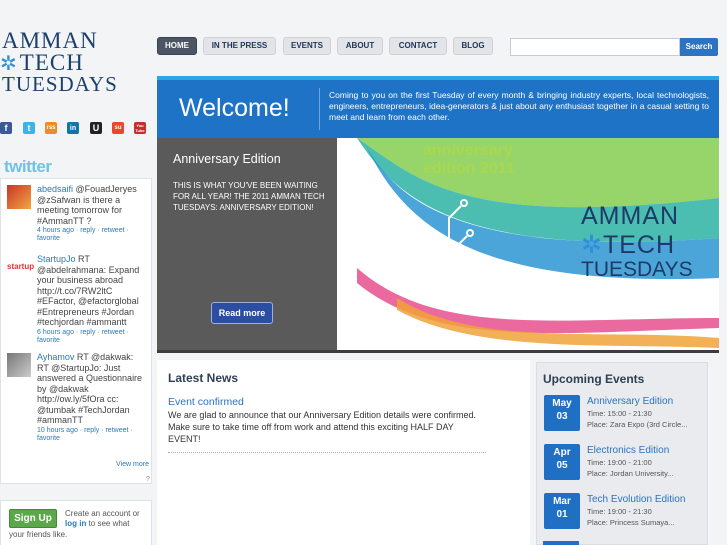  What do you see at coordinates (360, 46) in the screenshot?
I see `nav-about: ABOUT` at bounding box center [360, 46].